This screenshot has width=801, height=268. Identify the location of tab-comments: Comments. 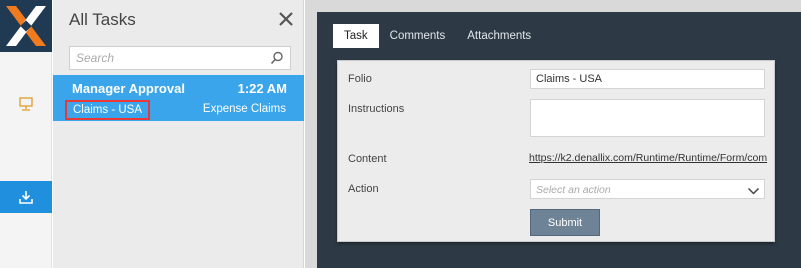
(418, 36).